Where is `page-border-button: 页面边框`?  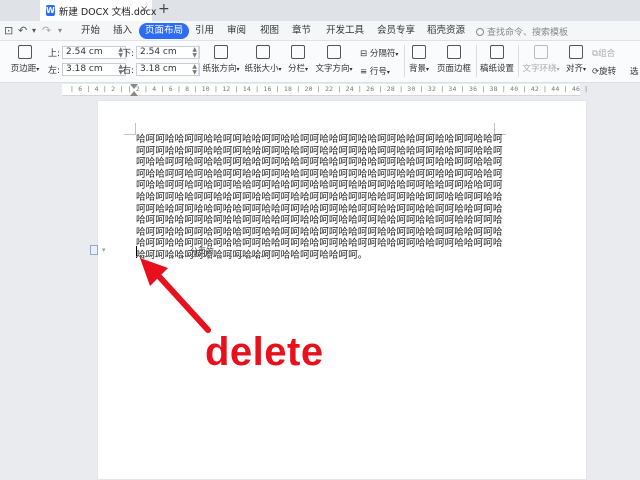 page-border-button: 页面边框 is located at coordinates (454, 59).